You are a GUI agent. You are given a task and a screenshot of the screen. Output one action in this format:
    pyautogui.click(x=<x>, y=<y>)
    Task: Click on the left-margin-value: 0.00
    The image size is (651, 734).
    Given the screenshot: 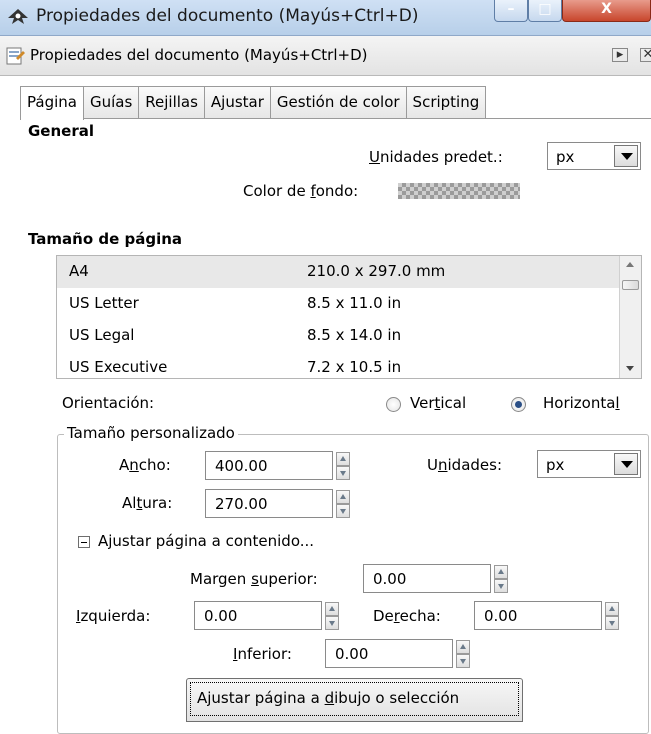 What is the action you would take?
    pyautogui.click(x=221, y=616)
    